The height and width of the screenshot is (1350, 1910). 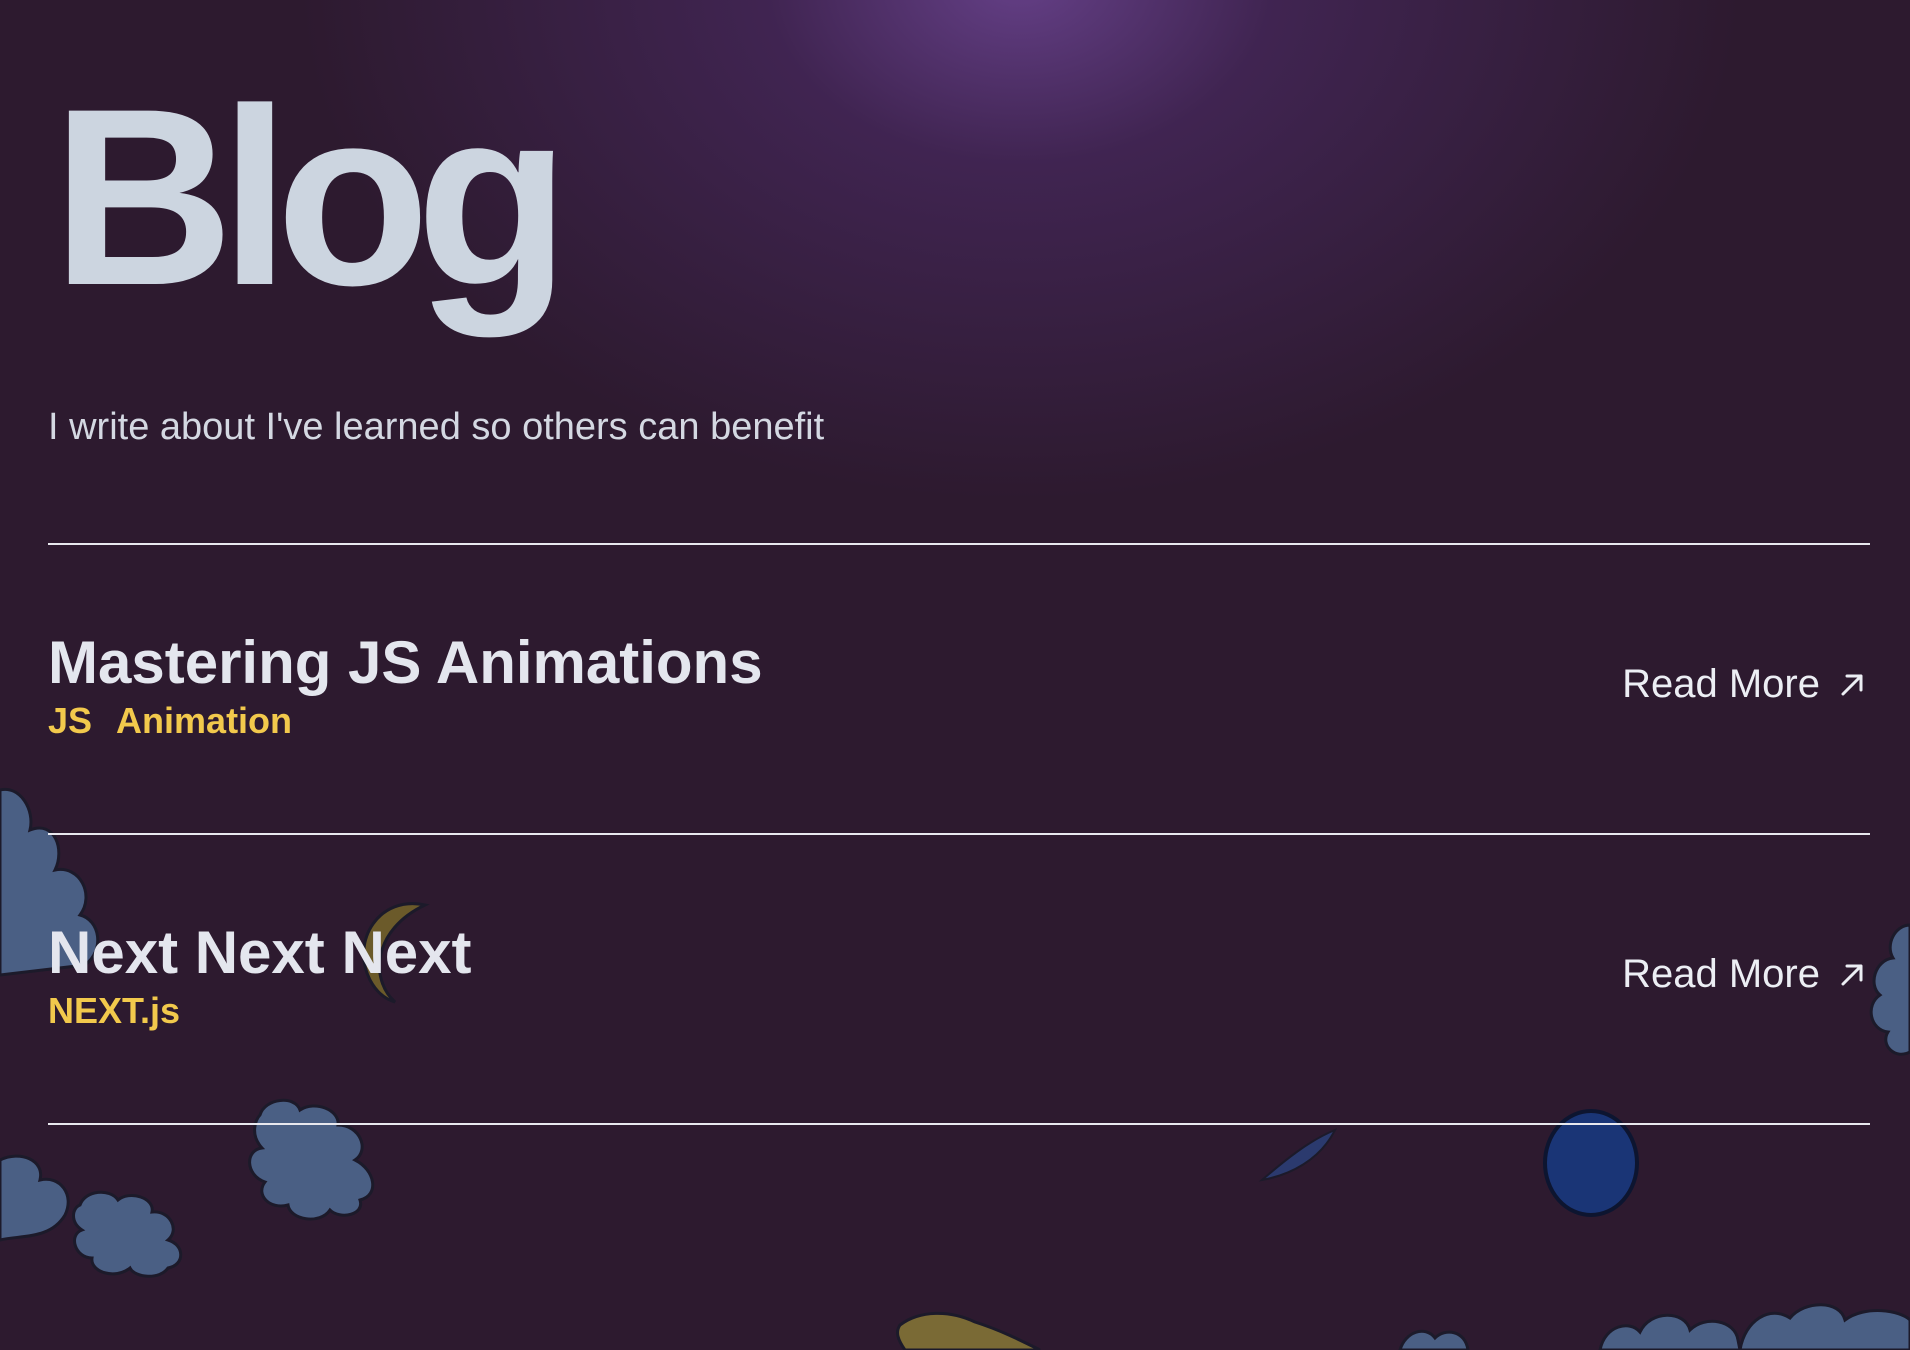 I want to click on balloon-shape, so click(x=1591, y=1163).